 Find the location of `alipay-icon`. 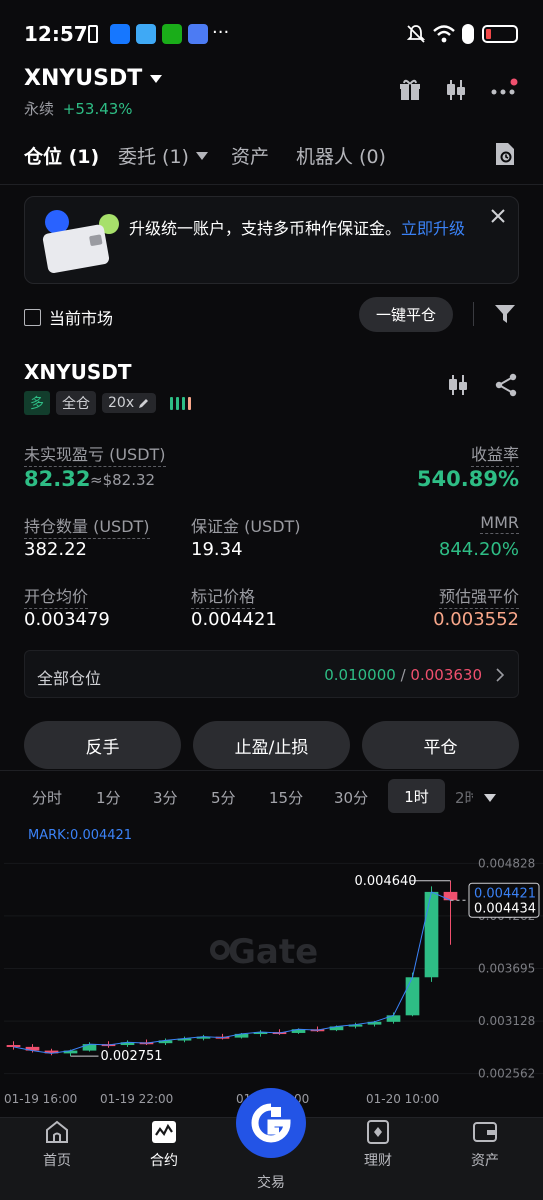

alipay-icon is located at coordinates (120, 34).